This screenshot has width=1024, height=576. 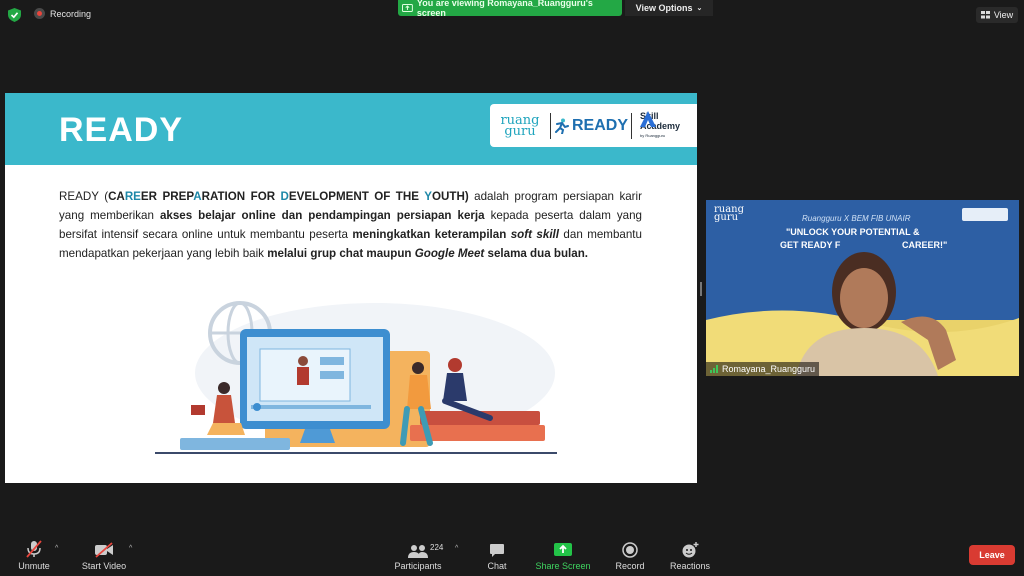 I want to click on panel-resize-handle, so click(x=701, y=289).